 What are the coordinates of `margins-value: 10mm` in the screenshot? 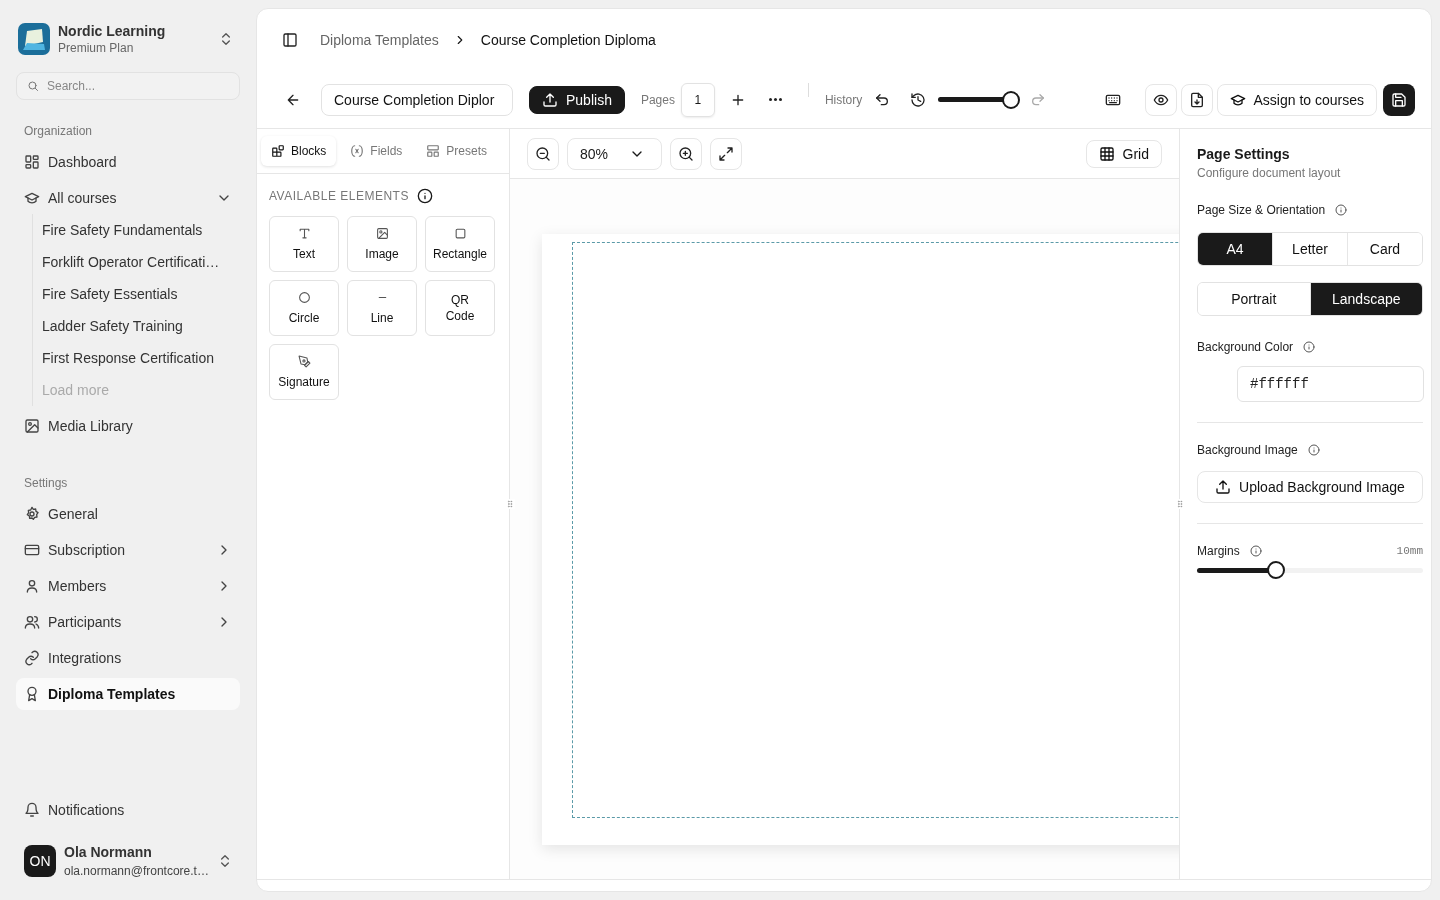 It's located at (1409, 551).